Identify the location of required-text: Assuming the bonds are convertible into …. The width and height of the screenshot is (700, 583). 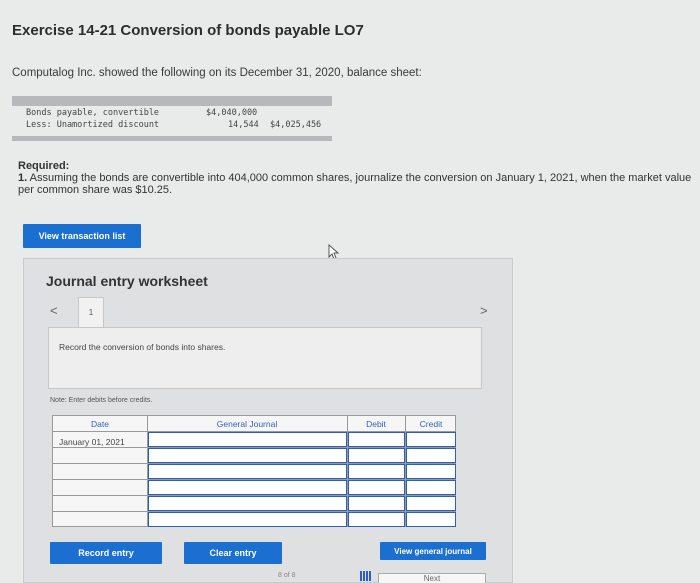
(355, 184).